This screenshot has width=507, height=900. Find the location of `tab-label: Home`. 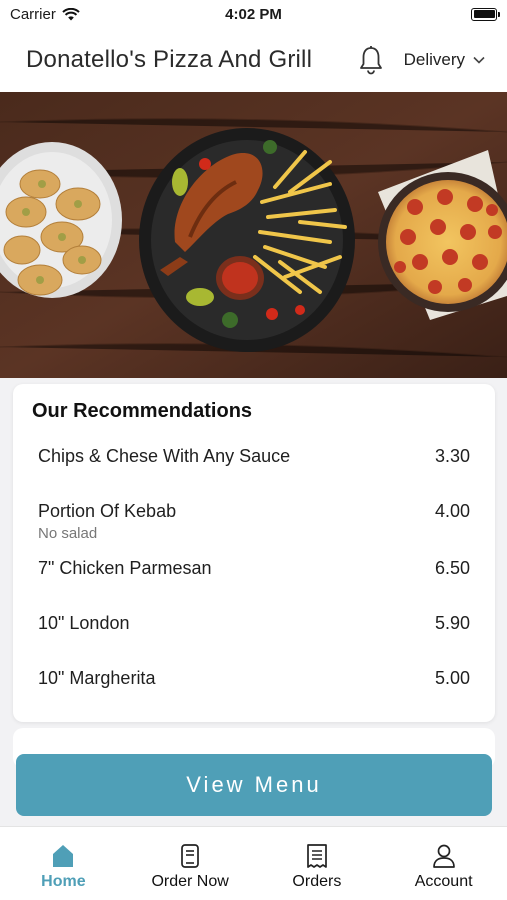

tab-label: Home is located at coordinates (63, 881).